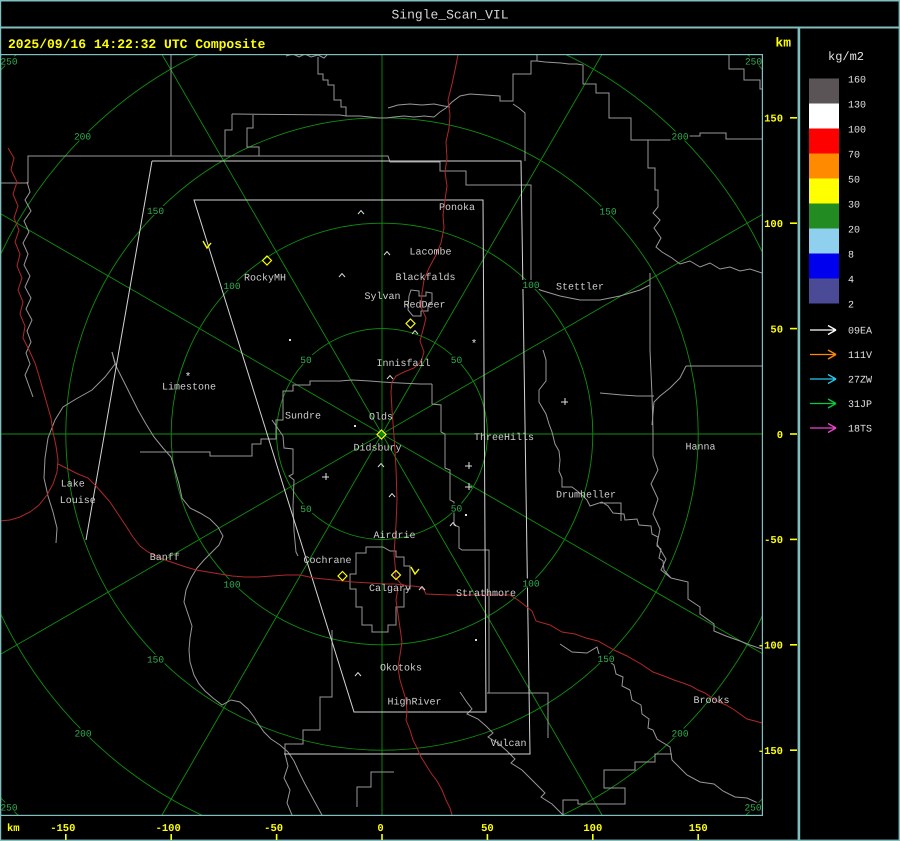 This screenshot has height=841, width=900. Describe the element at coordinates (327, 561) in the screenshot. I see `svg-text: Cochrane` at that location.